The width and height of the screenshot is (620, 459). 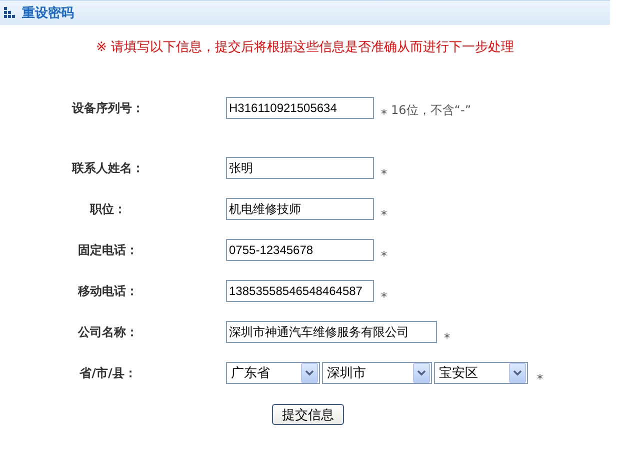 I want to click on dropdown: 深圳市, so click(x=377, y=373).